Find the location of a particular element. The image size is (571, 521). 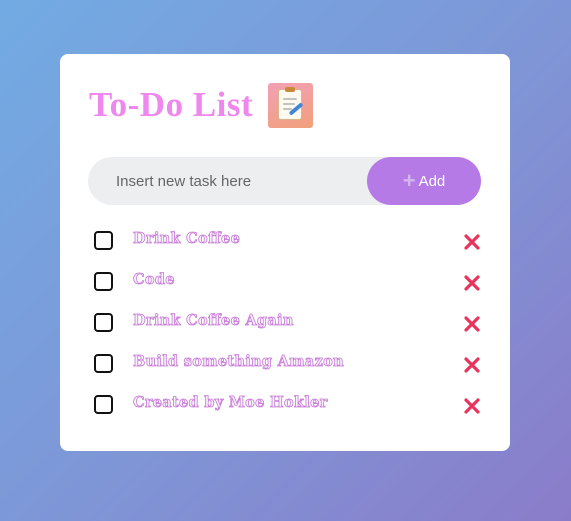

notepad-pencil-icon is located at coordinates (291, 105).